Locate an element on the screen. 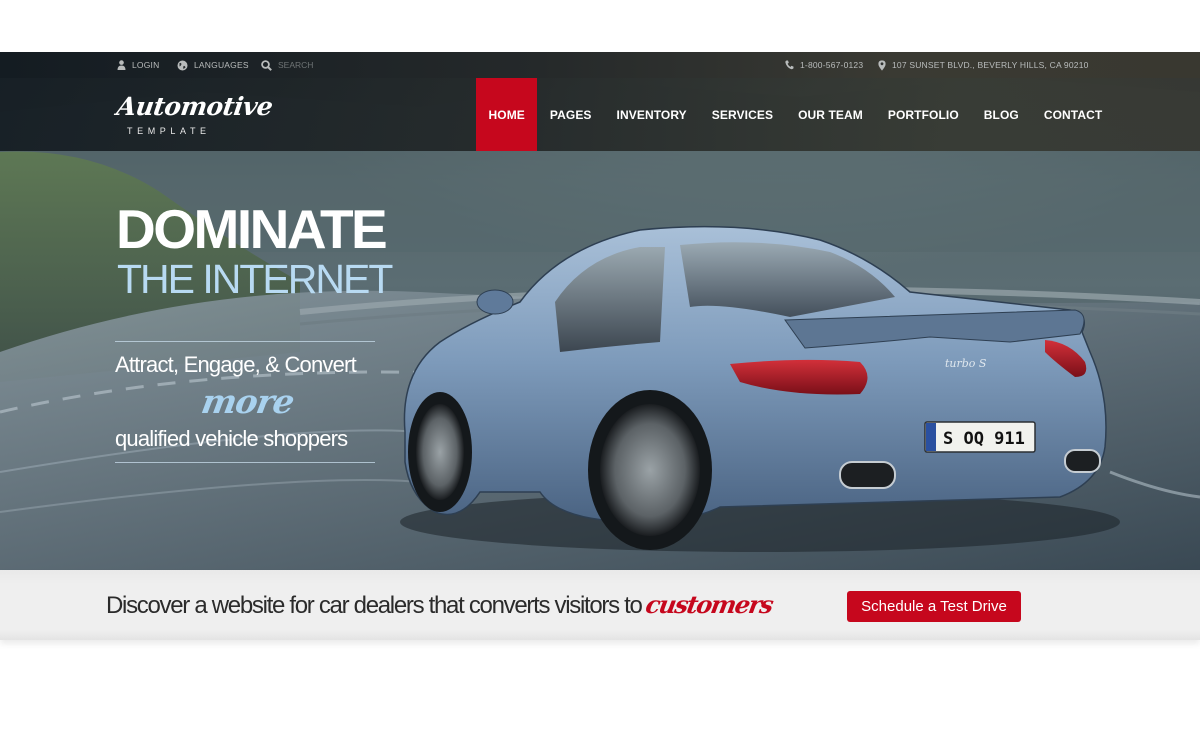  nav-item-our-team: OUR TEAM is located at coordinates (831, 114).